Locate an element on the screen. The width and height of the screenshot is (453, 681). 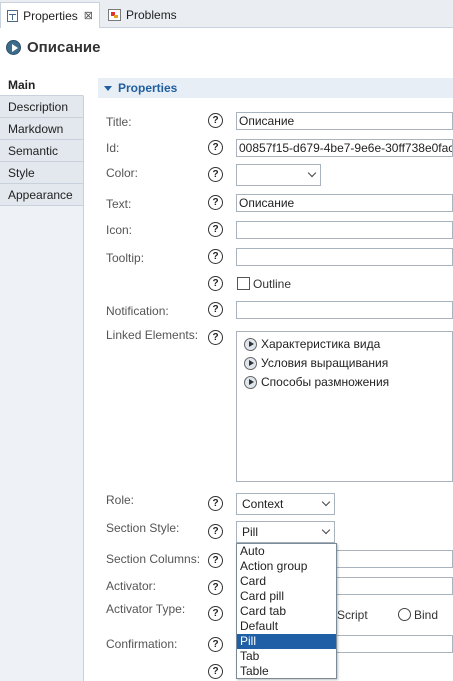
vtab-style: Style is located at coordinates (41, 173).